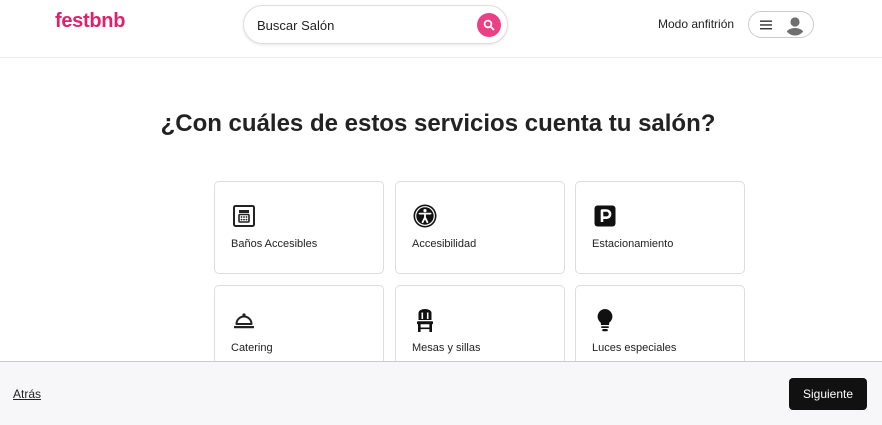  I want to click on back-link: Atrás, so click(27, 394).